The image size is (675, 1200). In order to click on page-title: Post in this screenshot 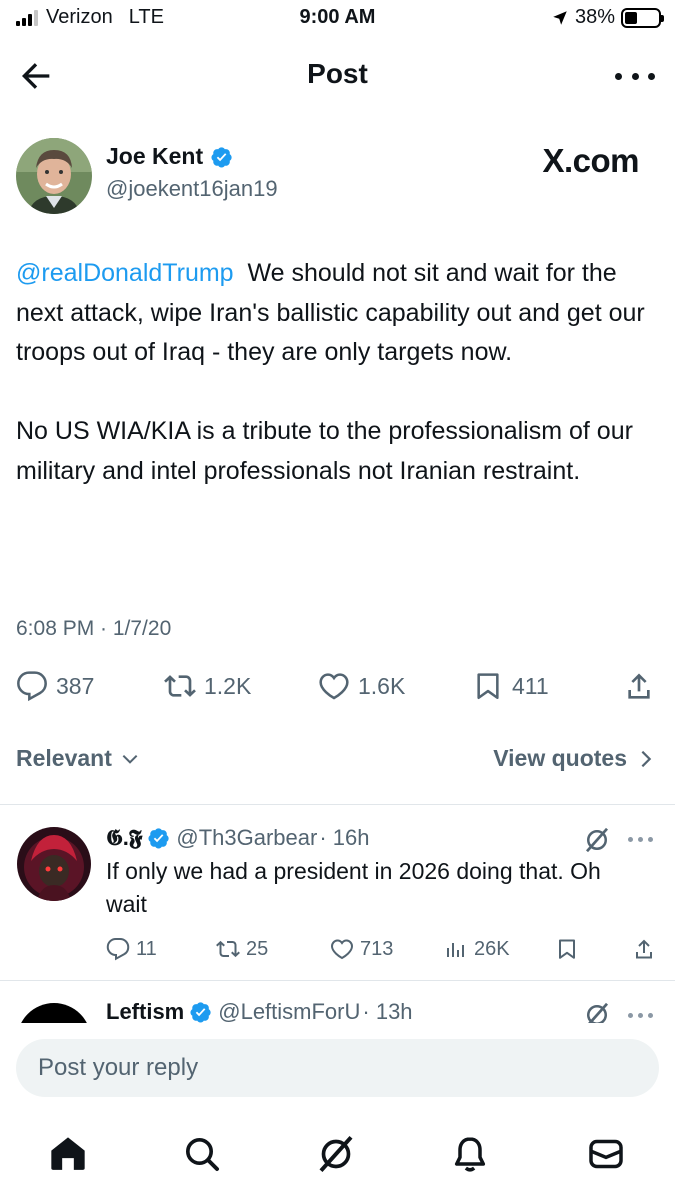, I will do `click(337, 73)`.